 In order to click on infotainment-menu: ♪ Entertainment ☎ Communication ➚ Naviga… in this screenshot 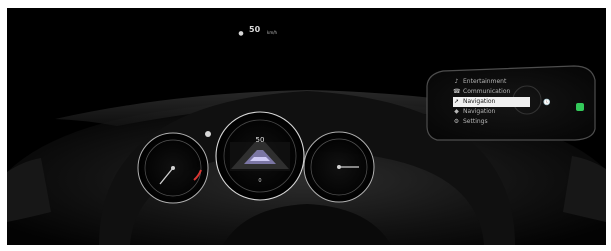, I will do `click(496, 106)`.